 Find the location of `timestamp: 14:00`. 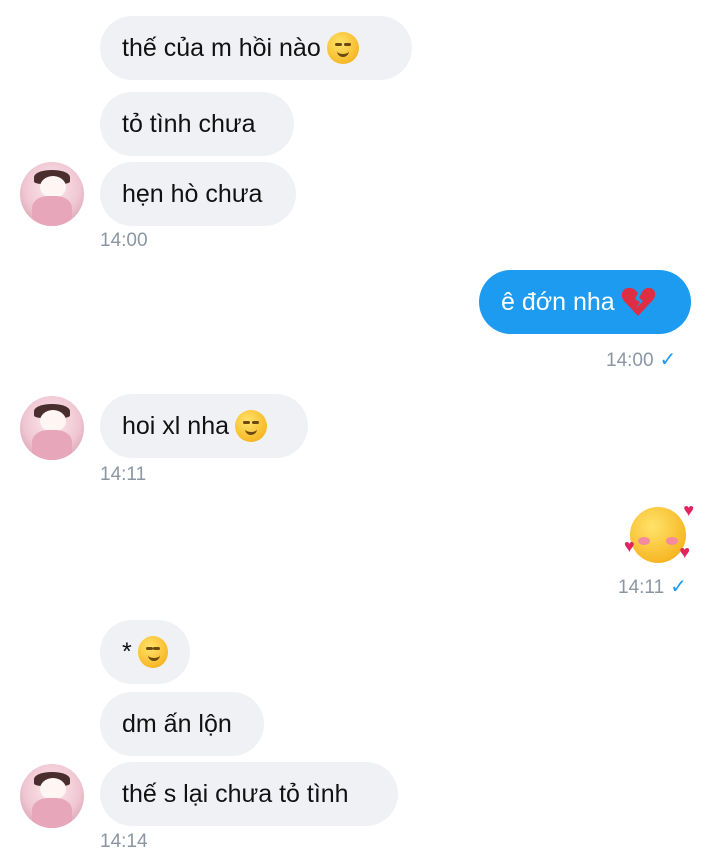

timestamp: 14:00 is located at coordinates (124, 240).